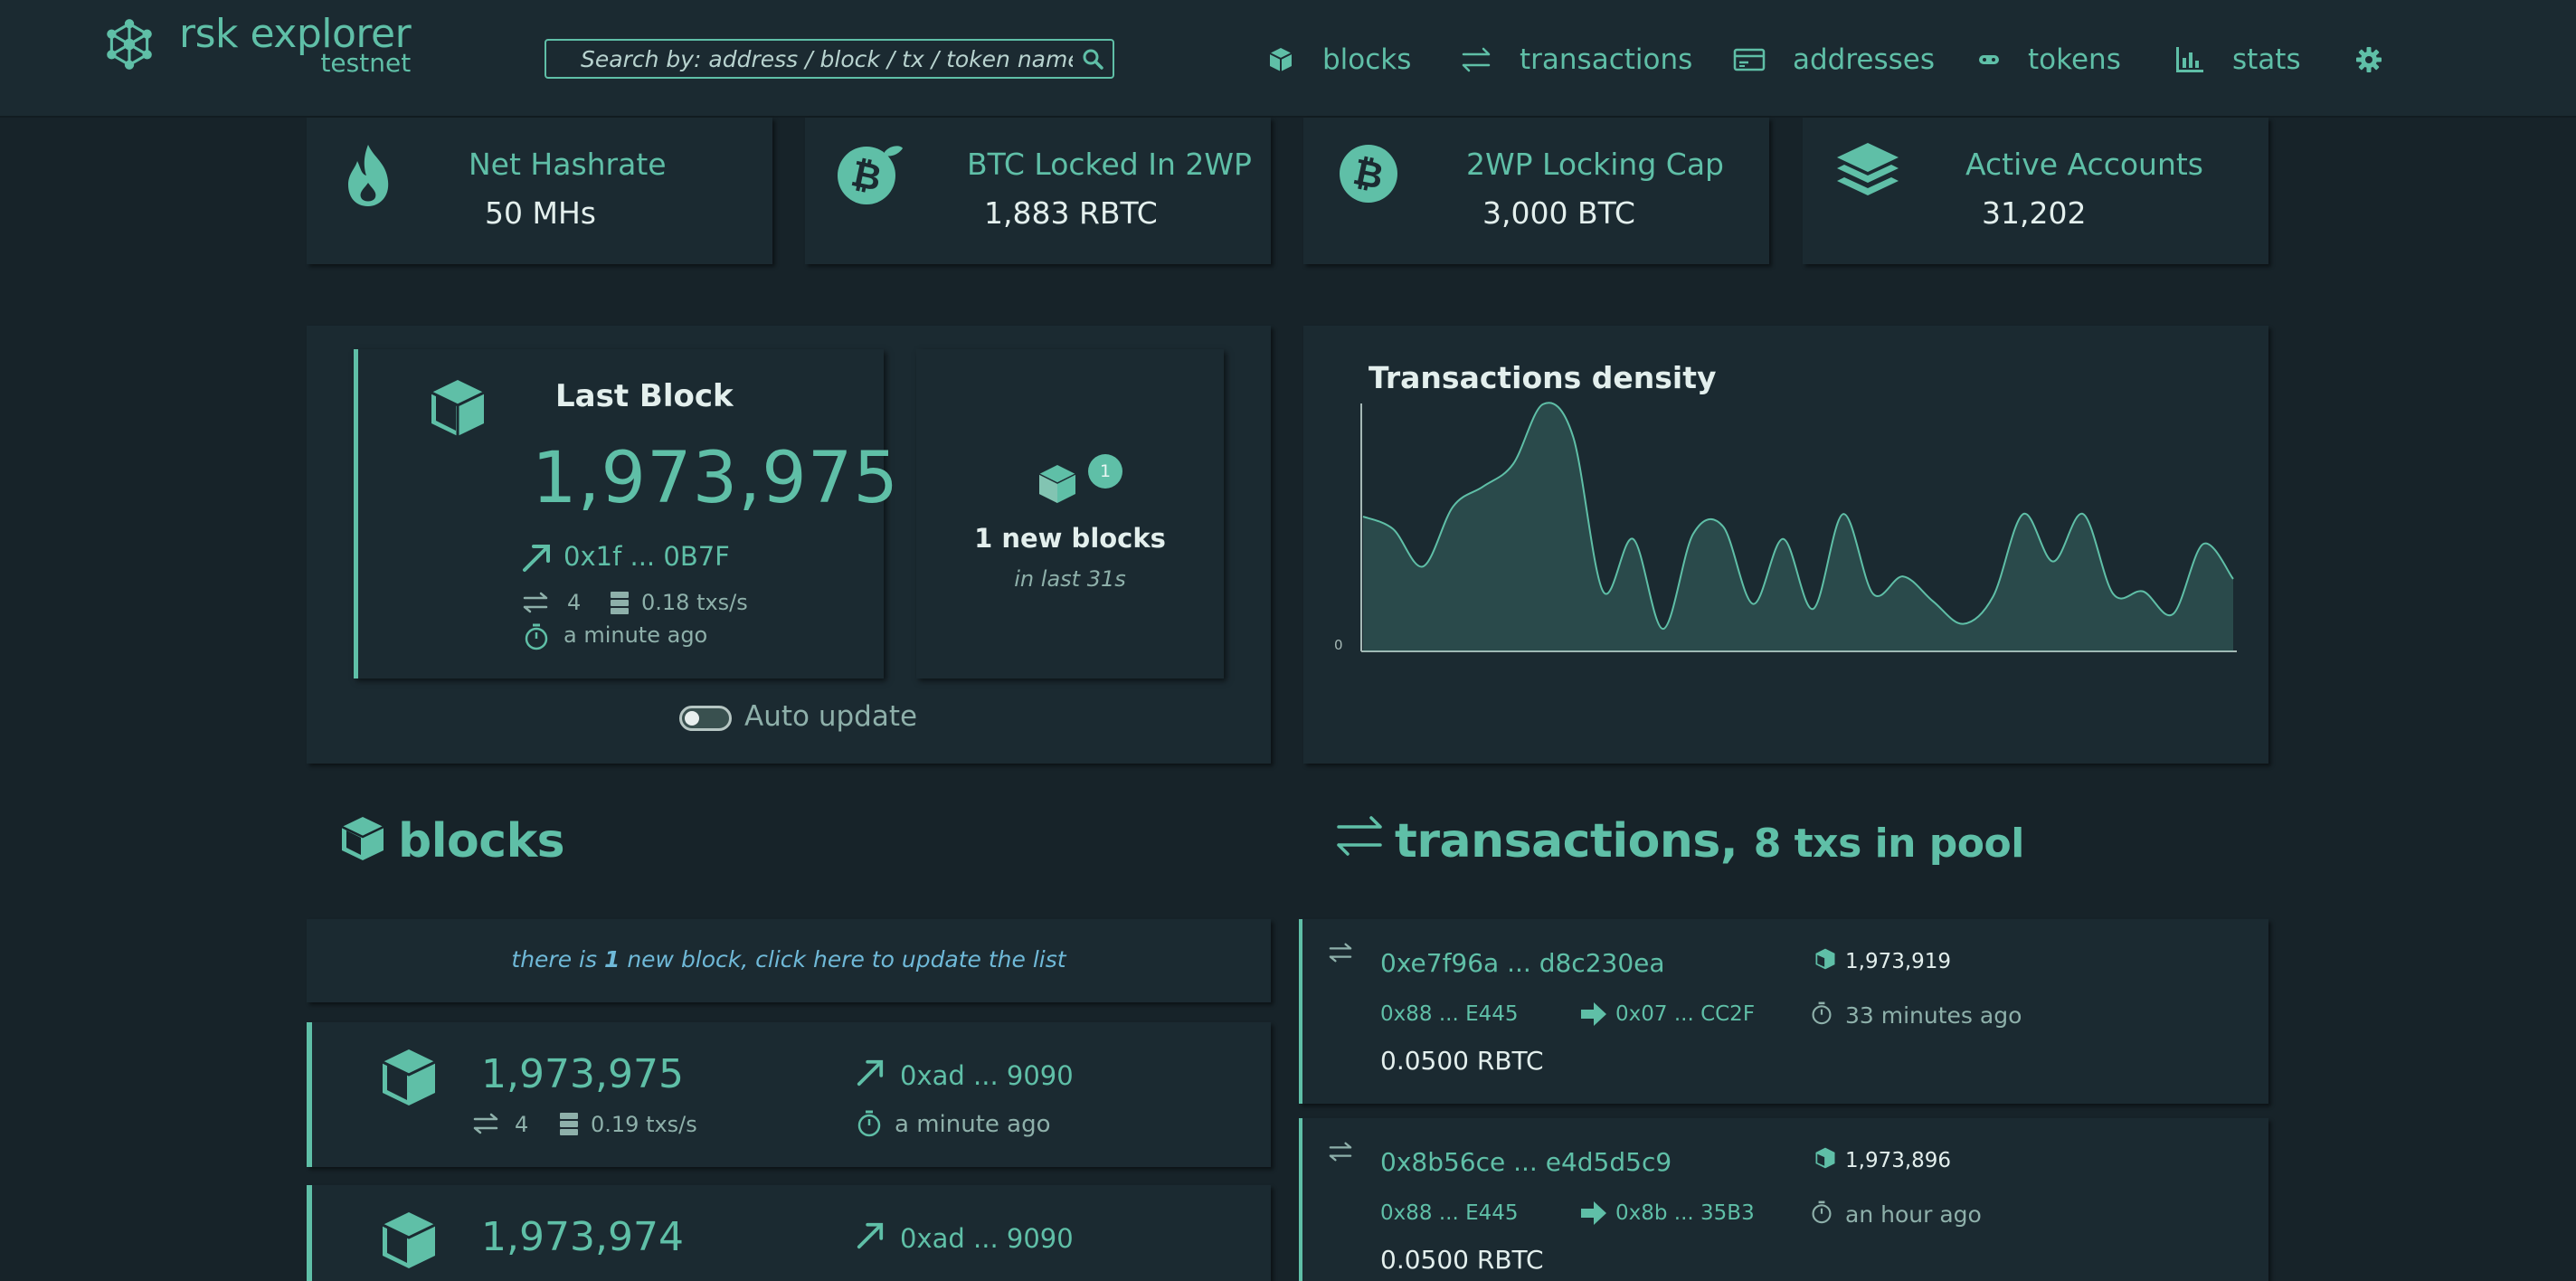 This screenshot has height=1281, width=2576. I want to click on top-navbar: rsk explorer testnet blocks, so click(1288, 59).